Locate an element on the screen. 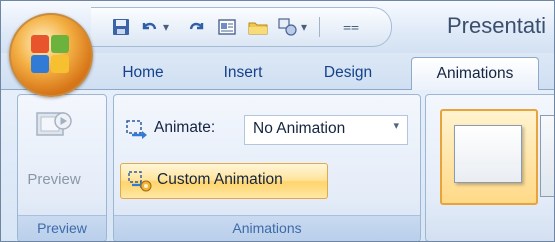 The image size is (555, 242). transition-thumbnail-no-transition is located at coordinates (489, 157).